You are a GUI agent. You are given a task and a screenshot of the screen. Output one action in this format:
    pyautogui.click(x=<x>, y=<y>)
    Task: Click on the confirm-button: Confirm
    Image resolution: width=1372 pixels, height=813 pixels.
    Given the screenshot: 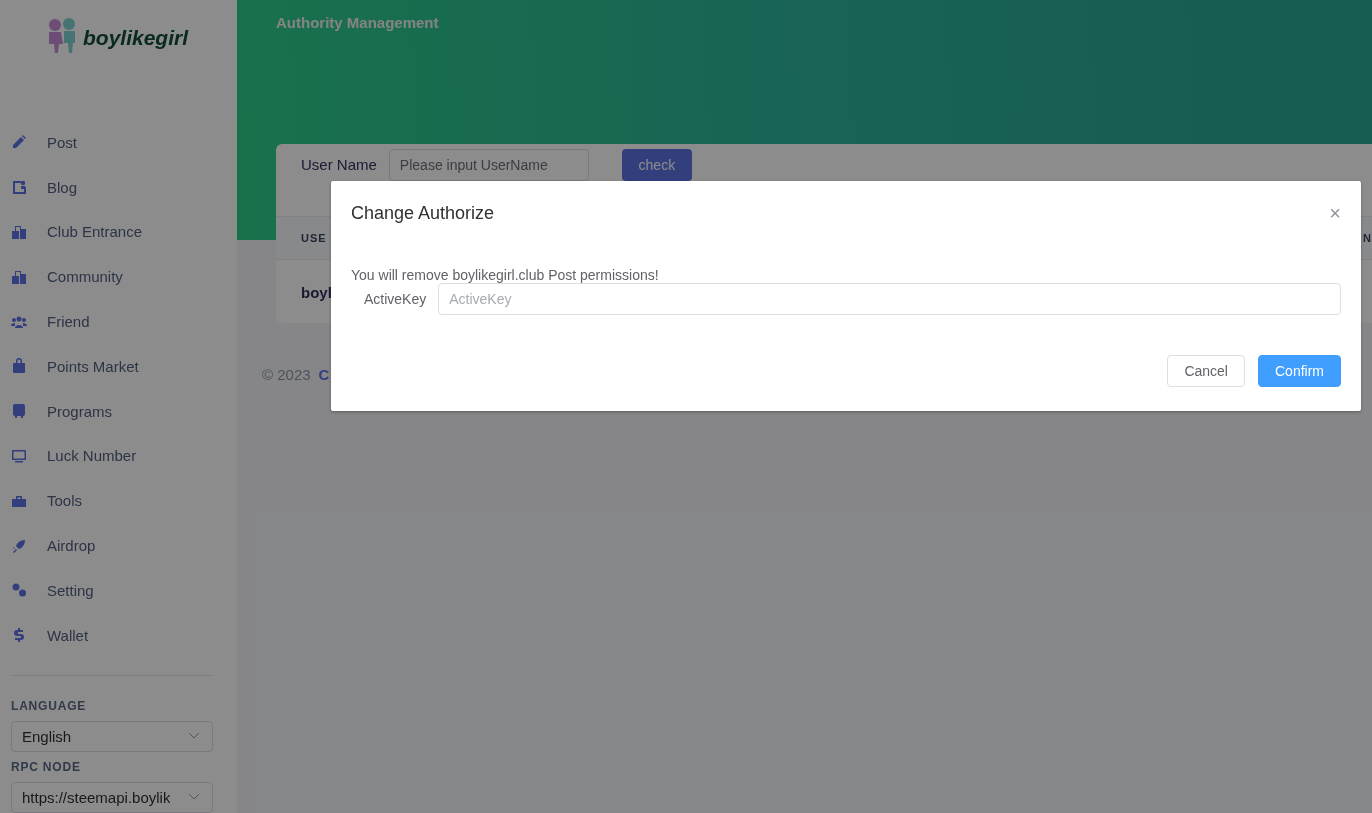 What is the action you would take?
    pyautogui.click(x=1299, y=371)
    